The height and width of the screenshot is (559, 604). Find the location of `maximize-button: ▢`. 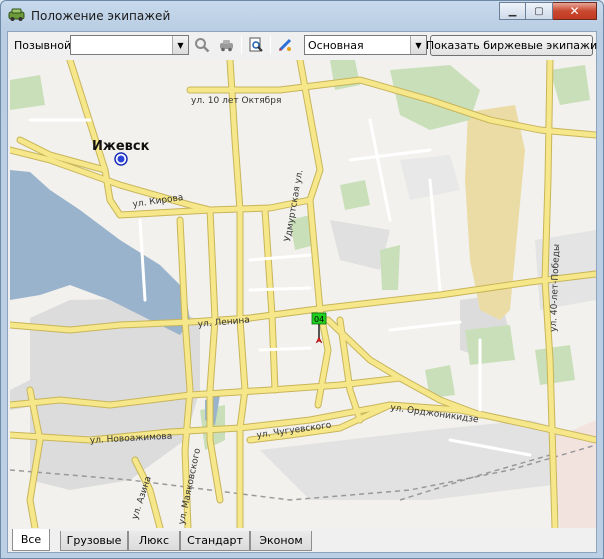

maximize-button: ▢ is located at coordinates (539, 11).